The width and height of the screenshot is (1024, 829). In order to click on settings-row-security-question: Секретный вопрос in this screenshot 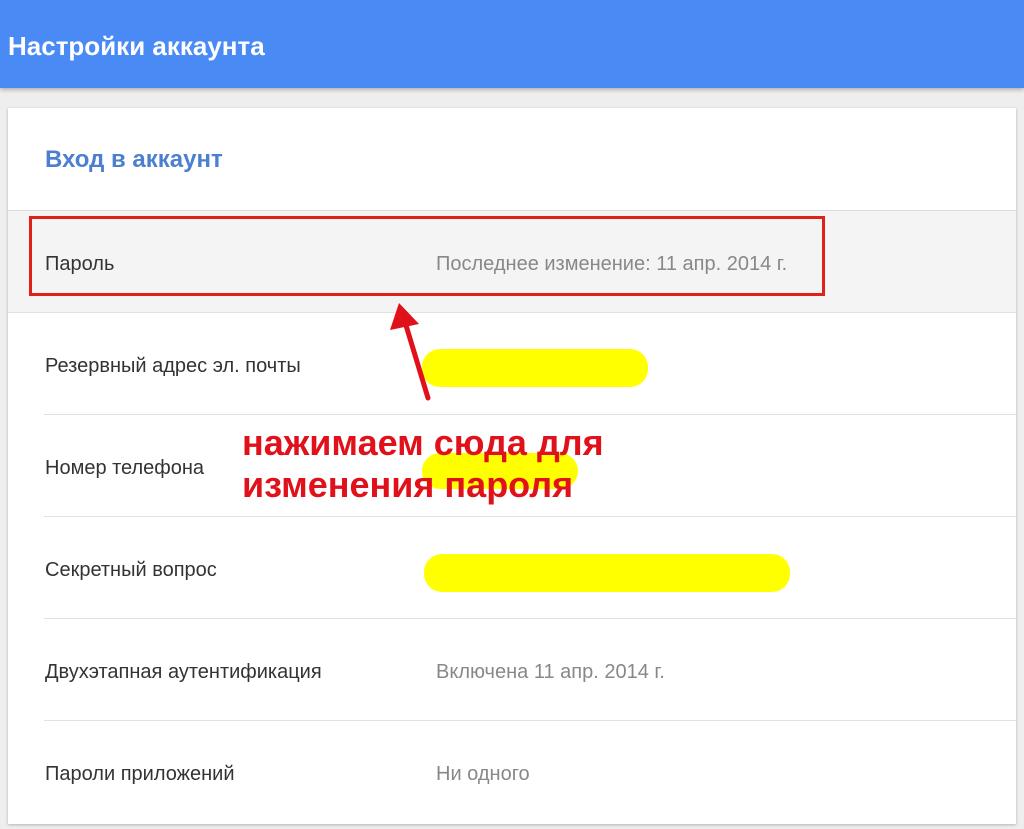, I will do `click(512, 568)`.